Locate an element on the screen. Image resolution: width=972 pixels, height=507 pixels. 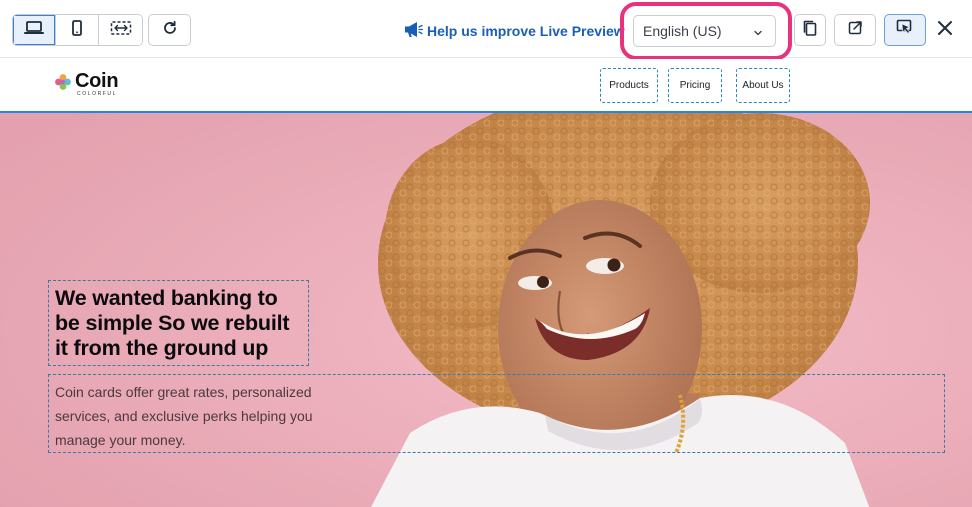
desktop-view-button is located at coordinates (34, 30).